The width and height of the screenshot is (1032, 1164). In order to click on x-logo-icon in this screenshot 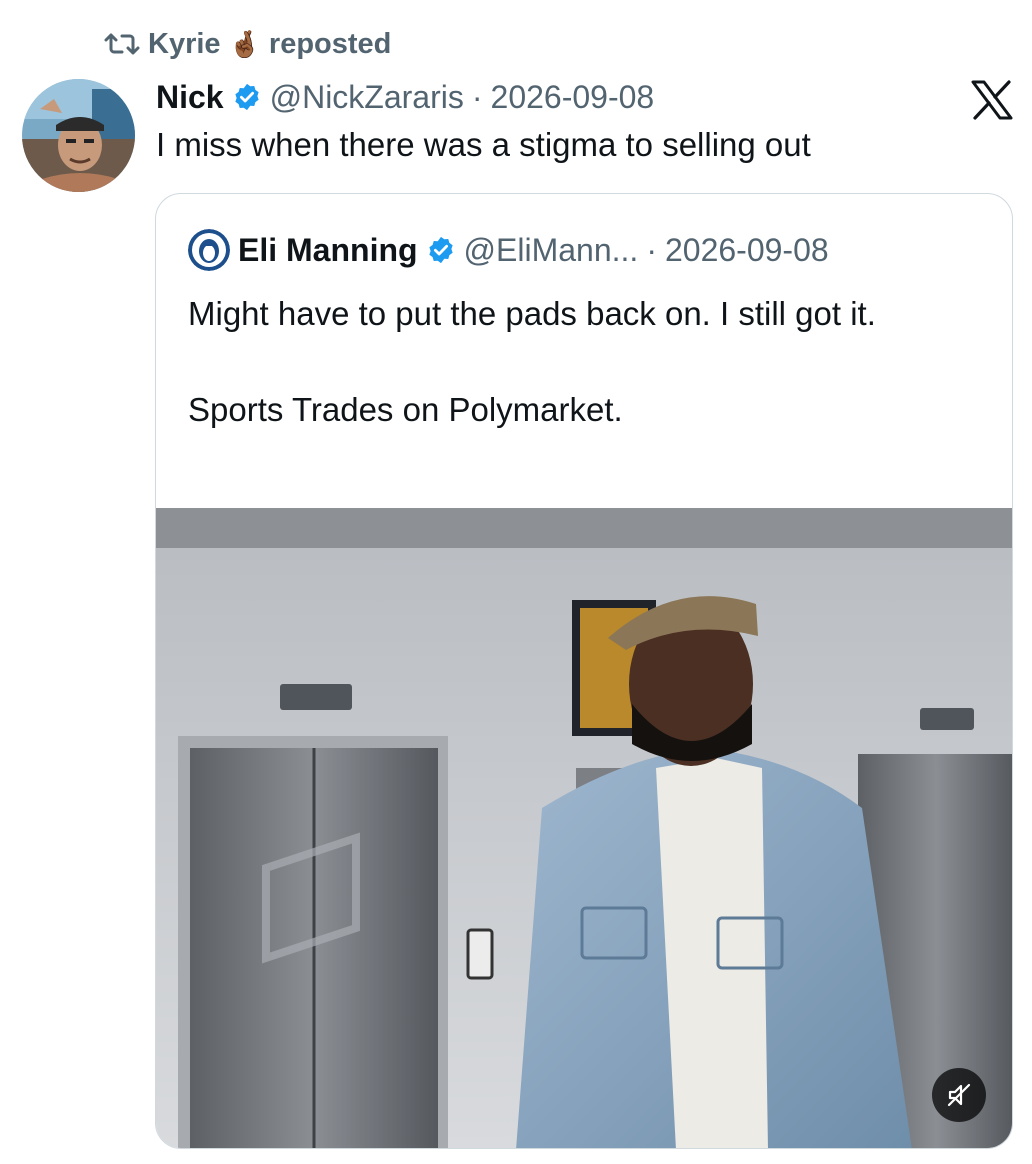, I will do `click(992, 100)`.